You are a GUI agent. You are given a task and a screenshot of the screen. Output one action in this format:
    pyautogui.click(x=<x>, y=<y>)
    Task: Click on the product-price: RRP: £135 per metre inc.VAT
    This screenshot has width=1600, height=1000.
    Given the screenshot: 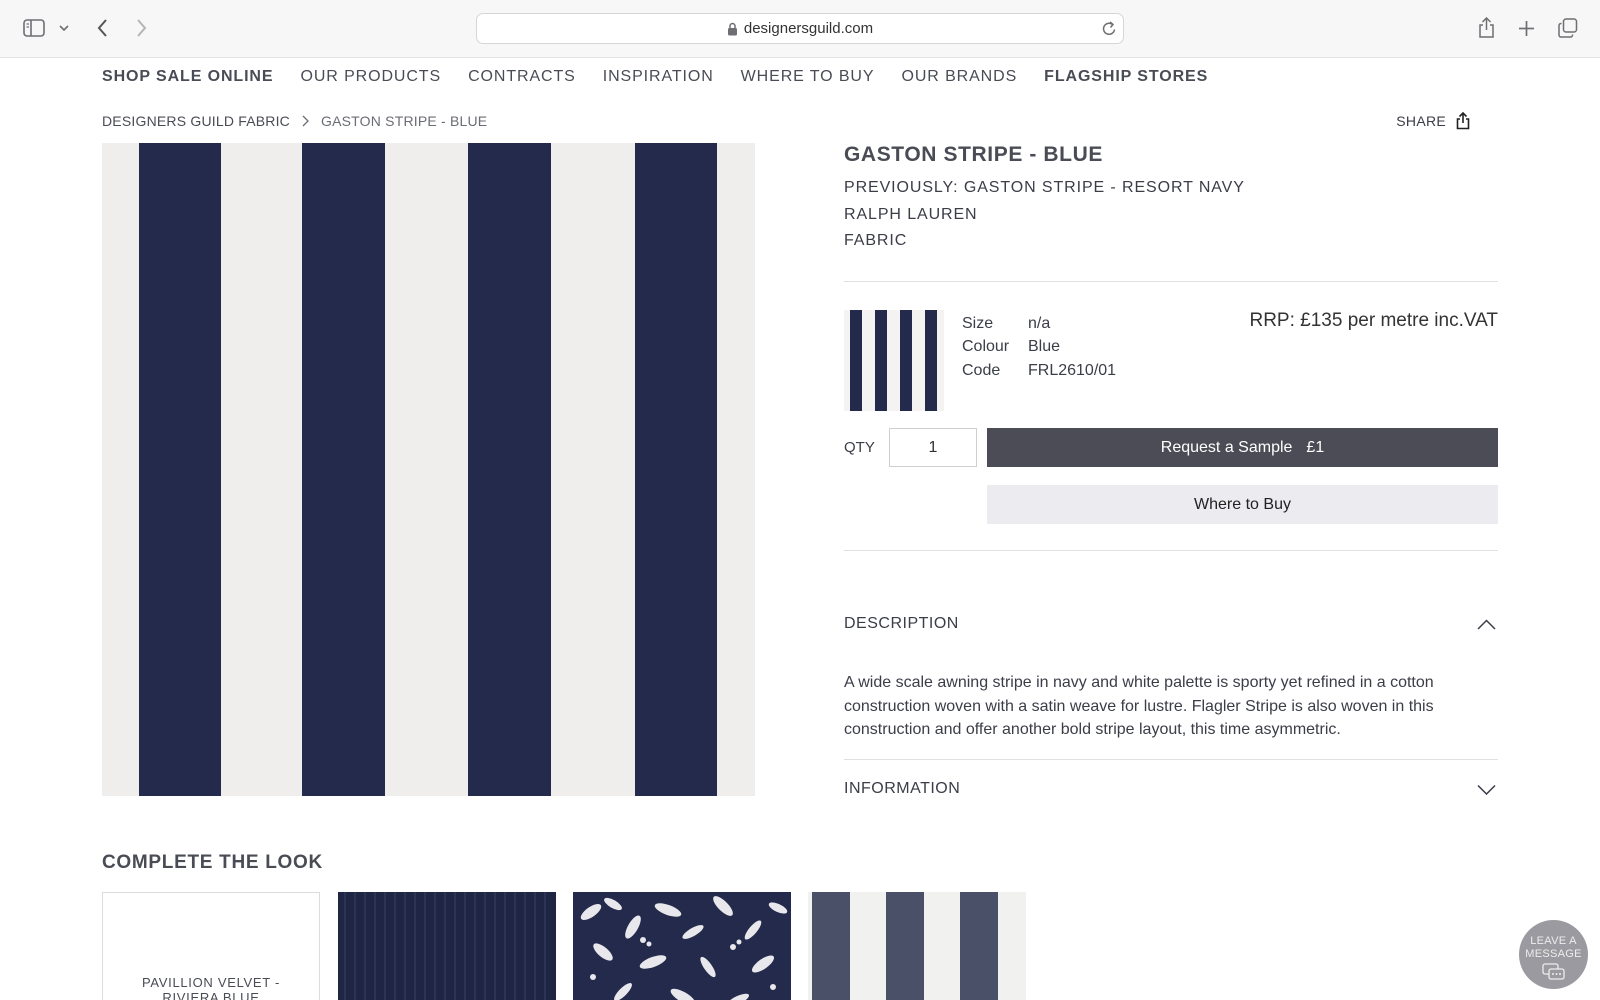 What is the action you would take?
    pyautogui.click(x=1373, y=320)
    